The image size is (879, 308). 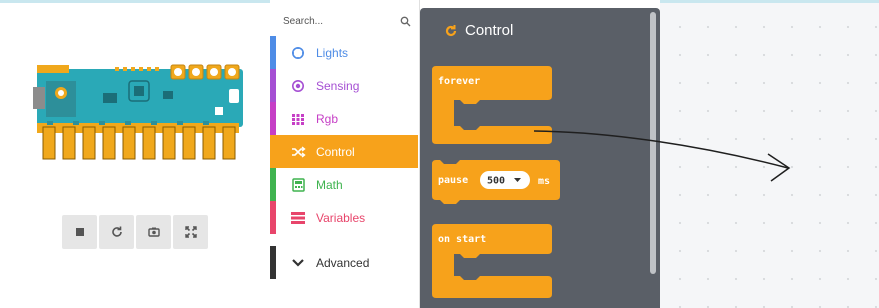 What do you see at coordinates (298, 263) in the screenshot?
I see `chevron-down-icon` at bounding box center [298, 263].